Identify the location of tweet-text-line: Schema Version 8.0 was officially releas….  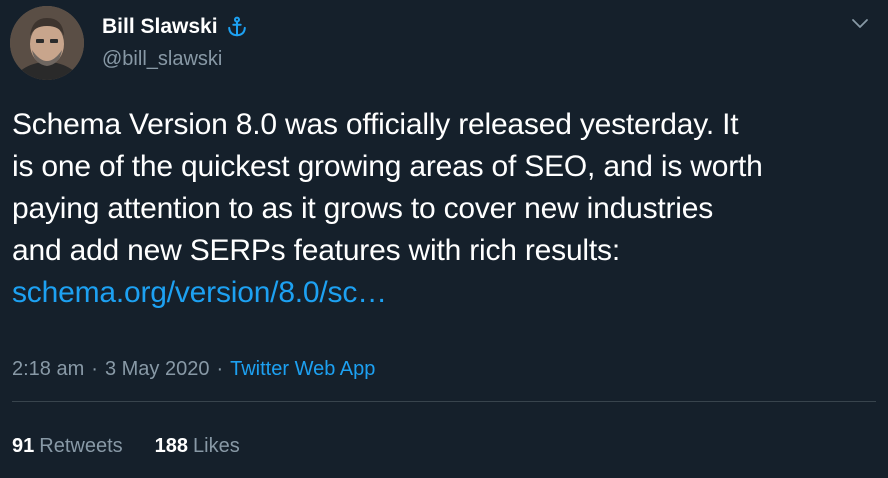
(375, 124).